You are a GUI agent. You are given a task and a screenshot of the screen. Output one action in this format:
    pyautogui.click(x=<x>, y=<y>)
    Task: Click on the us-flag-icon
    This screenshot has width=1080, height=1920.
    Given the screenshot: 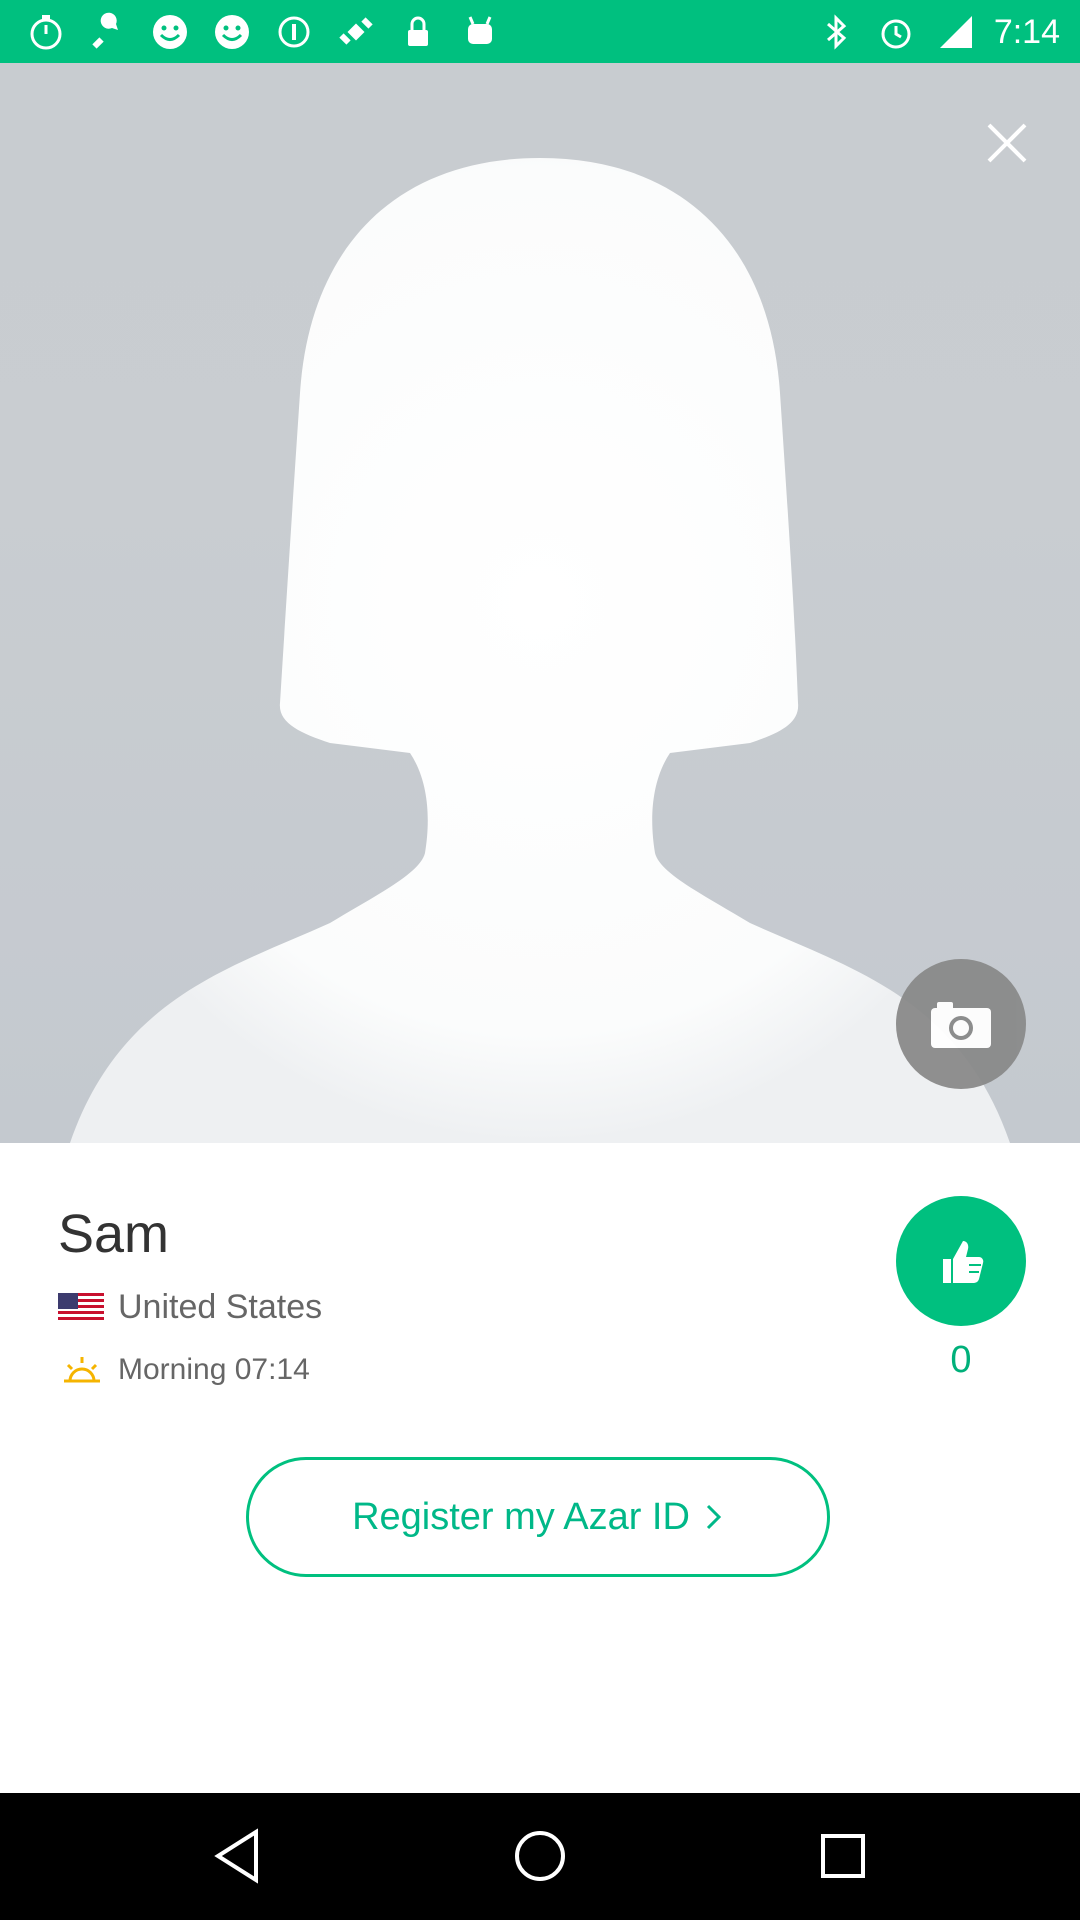 What is the action you would take?
    pyautogui.click(x=81, y=1307)
    